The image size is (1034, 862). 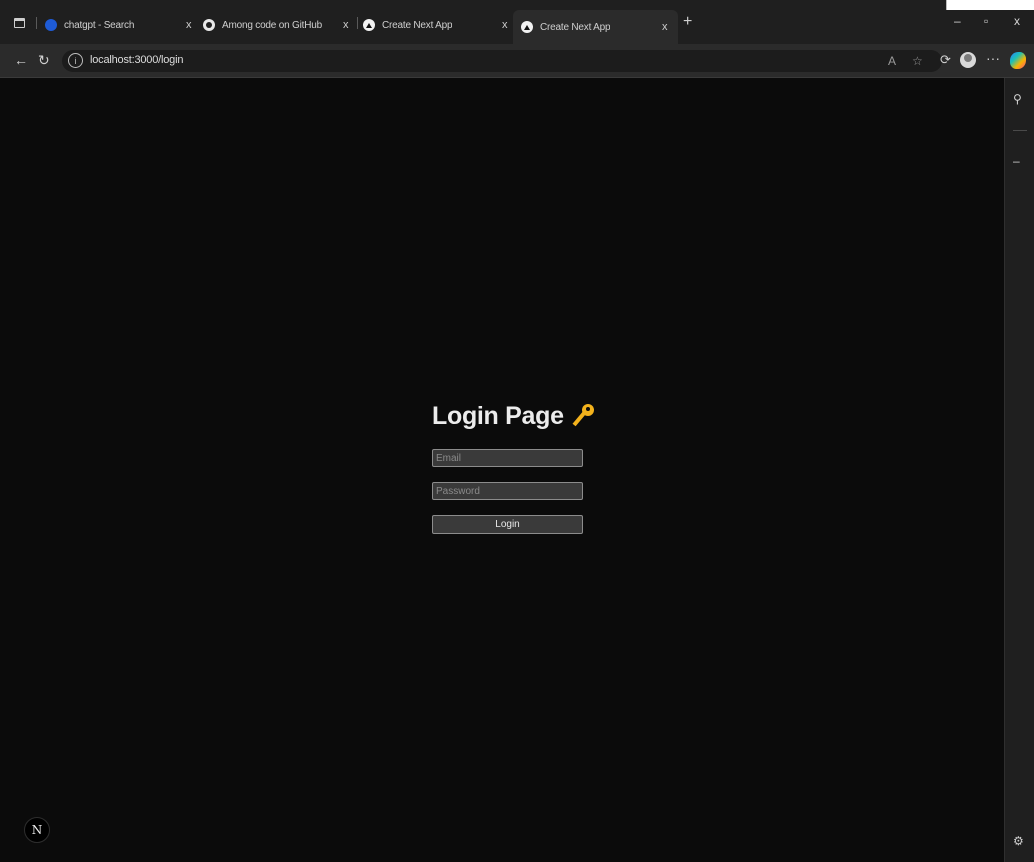 What do you see at coordinates (51, 25) in the screenshot?
I see `bing-search-icon` at bounding box center [51, 25].